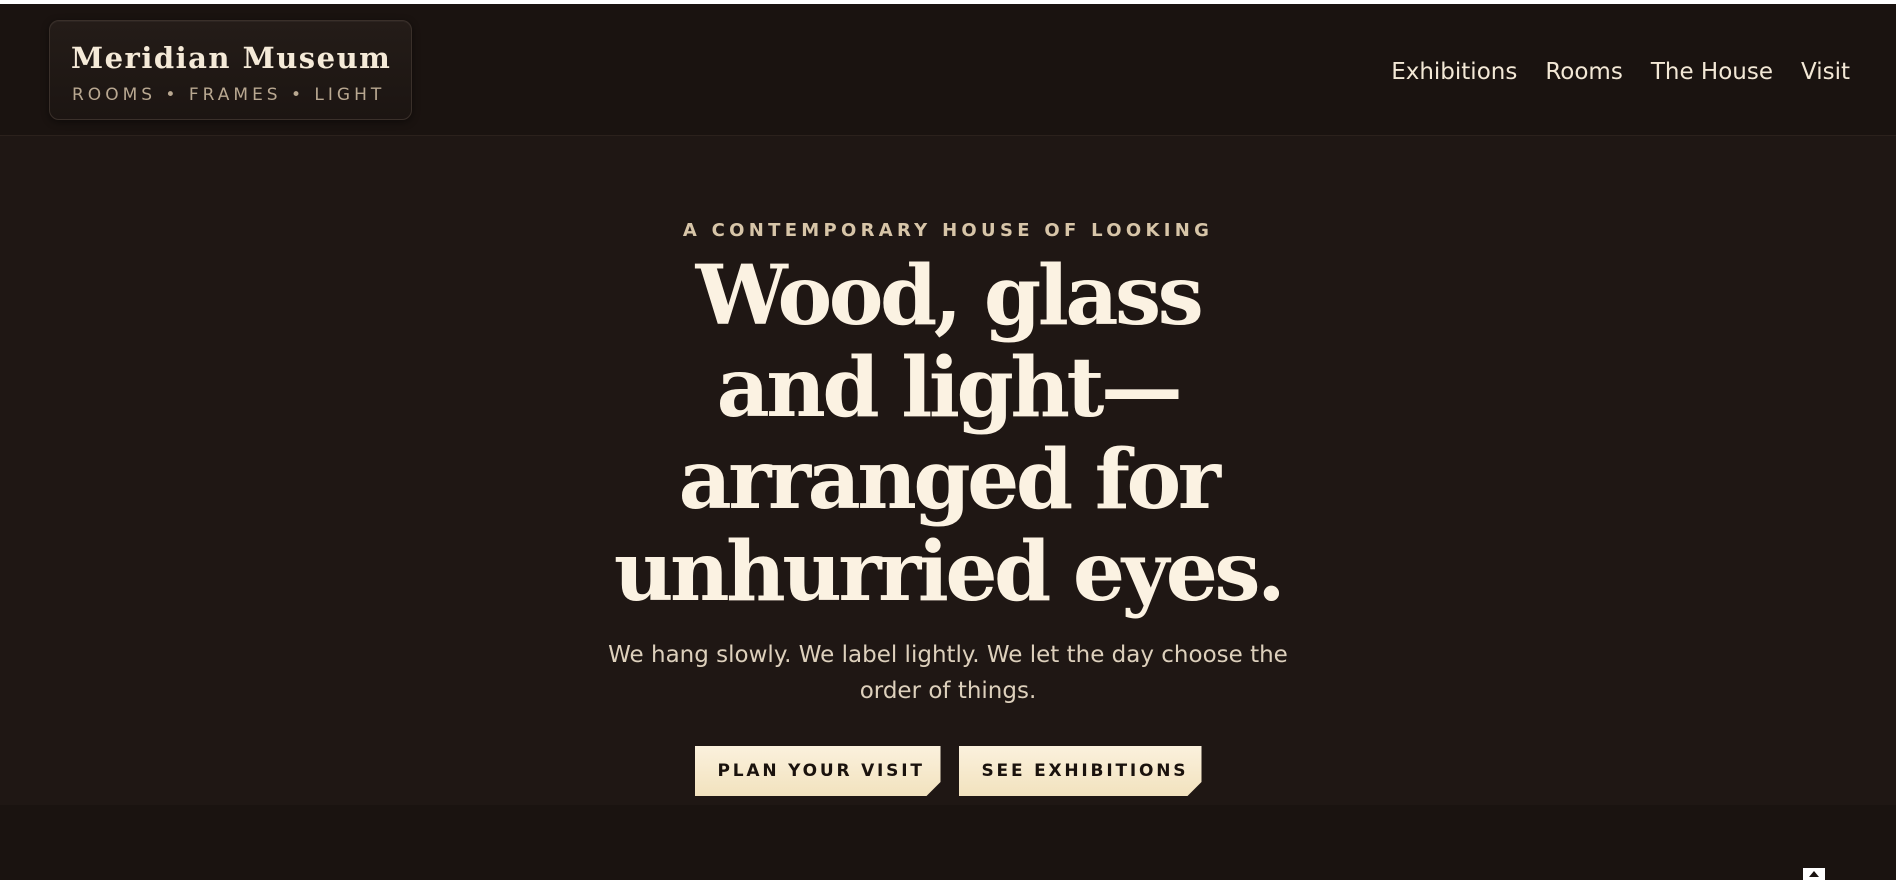 The width and height of the screenshot is (1896, 880). I want to click on nav-link-visit: Visit, so click(1825, 72).